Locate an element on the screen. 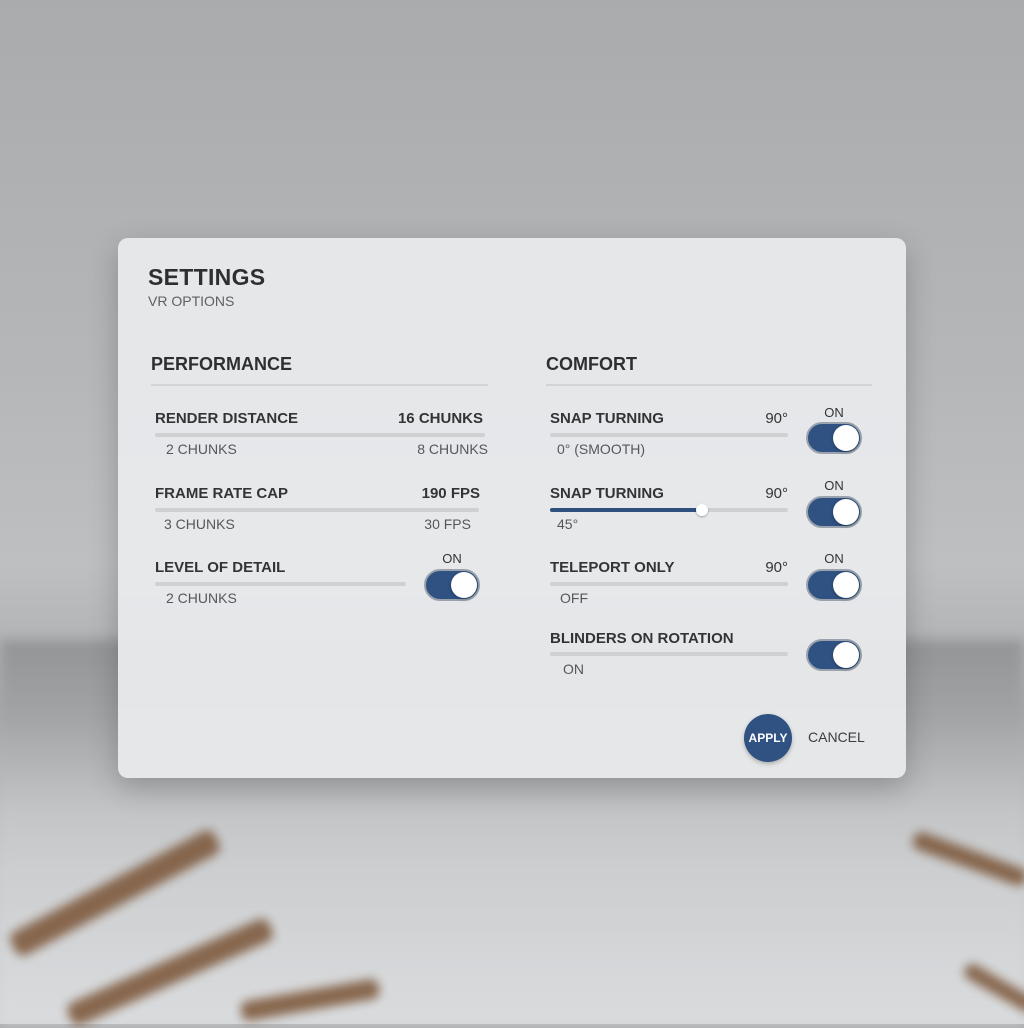 Image resolution: width=1024 pixels, height=1028 pixels. level-of-detail-sub-label: 2 CHUNKS is located at coordinates (201, 598).